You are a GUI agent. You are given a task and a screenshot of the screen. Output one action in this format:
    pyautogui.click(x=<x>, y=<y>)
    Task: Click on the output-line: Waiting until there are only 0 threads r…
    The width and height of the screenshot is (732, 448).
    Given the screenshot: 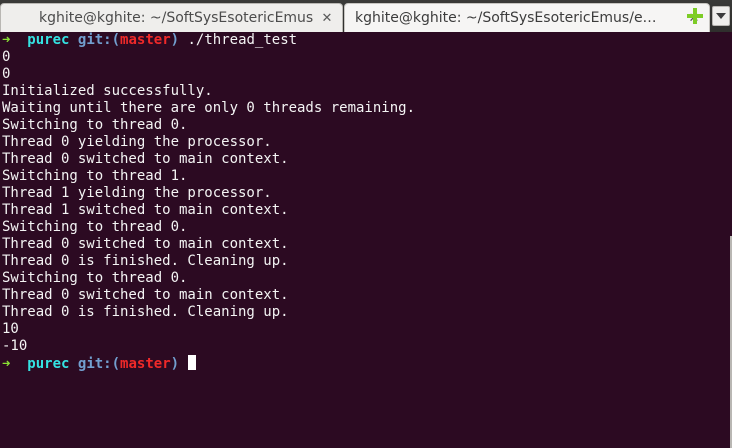 What is the action you would take?
    pyautogui.click(x=209, y=108)
    